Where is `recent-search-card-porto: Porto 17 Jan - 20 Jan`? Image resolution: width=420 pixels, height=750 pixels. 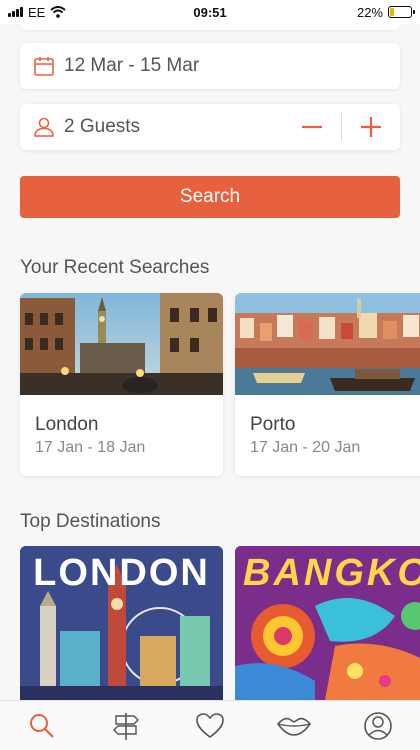 recent-search-card-porto: Porto 17 Jan - 20 Jan is located at coordinates (327, 384).